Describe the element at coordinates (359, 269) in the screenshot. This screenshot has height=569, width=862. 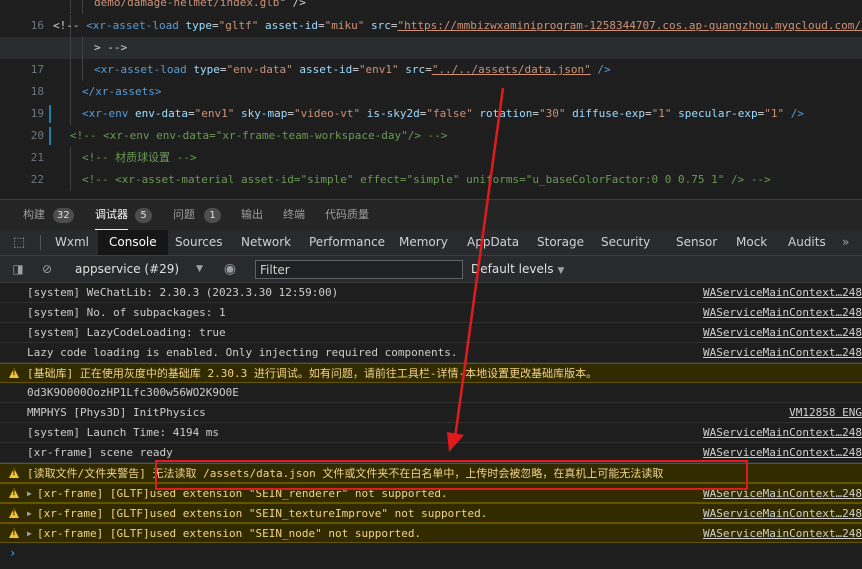
I see `filter-input` at that location.